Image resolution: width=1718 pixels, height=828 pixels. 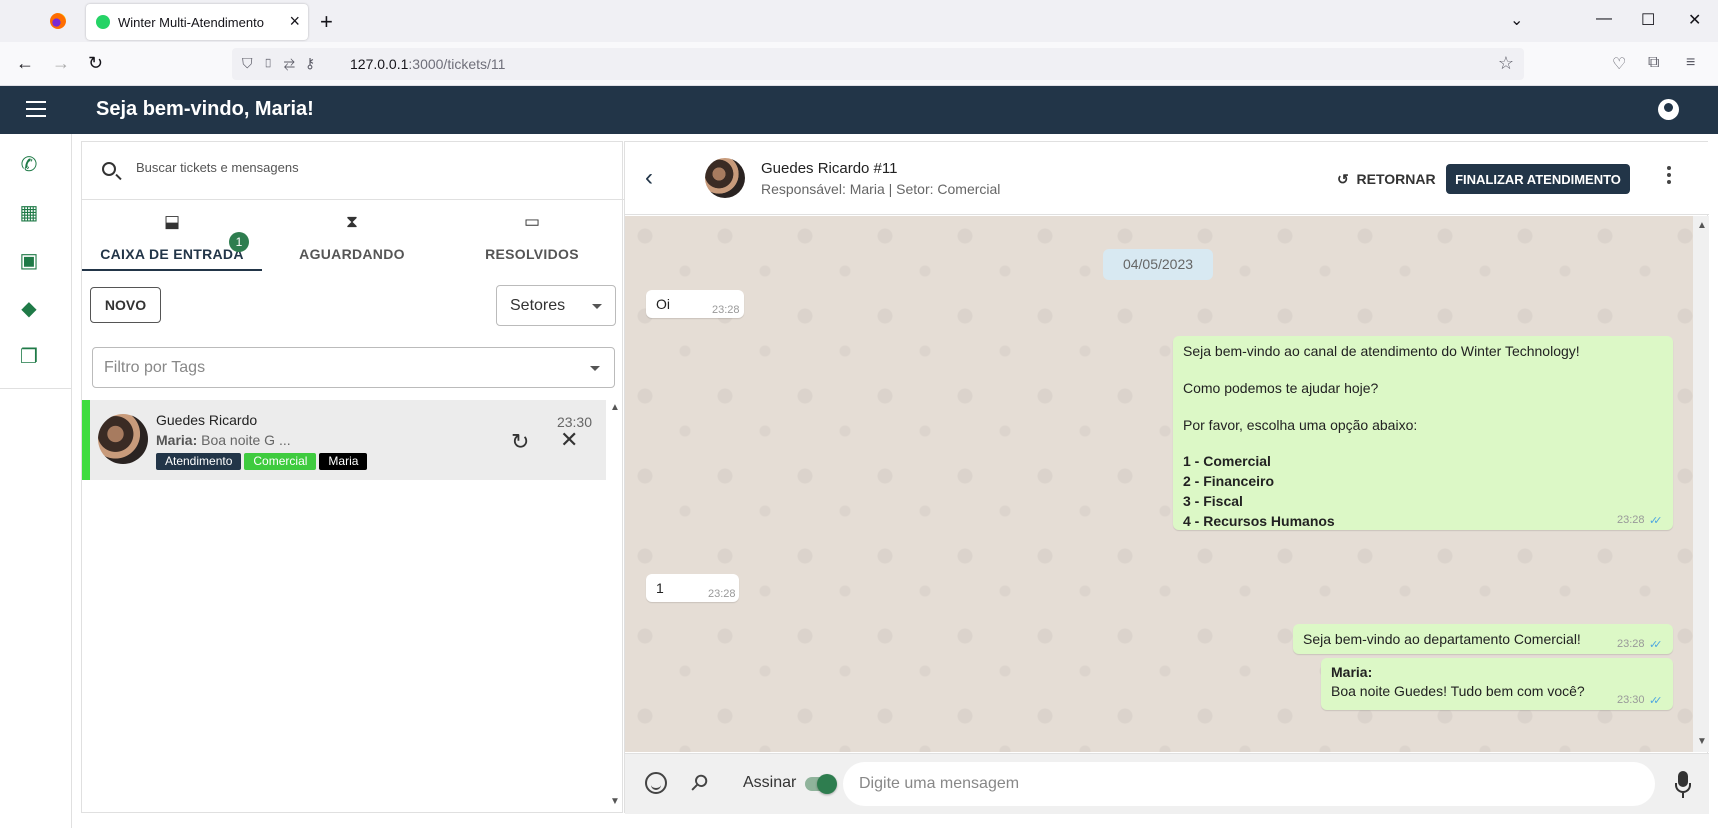 What do you see at coordinates (859, 21) in the screenshot?
I see `browser-tabbar: Winter Multi-Atendimento × + ⌄ — ☐ ✕` at bounding box center [859, 21].